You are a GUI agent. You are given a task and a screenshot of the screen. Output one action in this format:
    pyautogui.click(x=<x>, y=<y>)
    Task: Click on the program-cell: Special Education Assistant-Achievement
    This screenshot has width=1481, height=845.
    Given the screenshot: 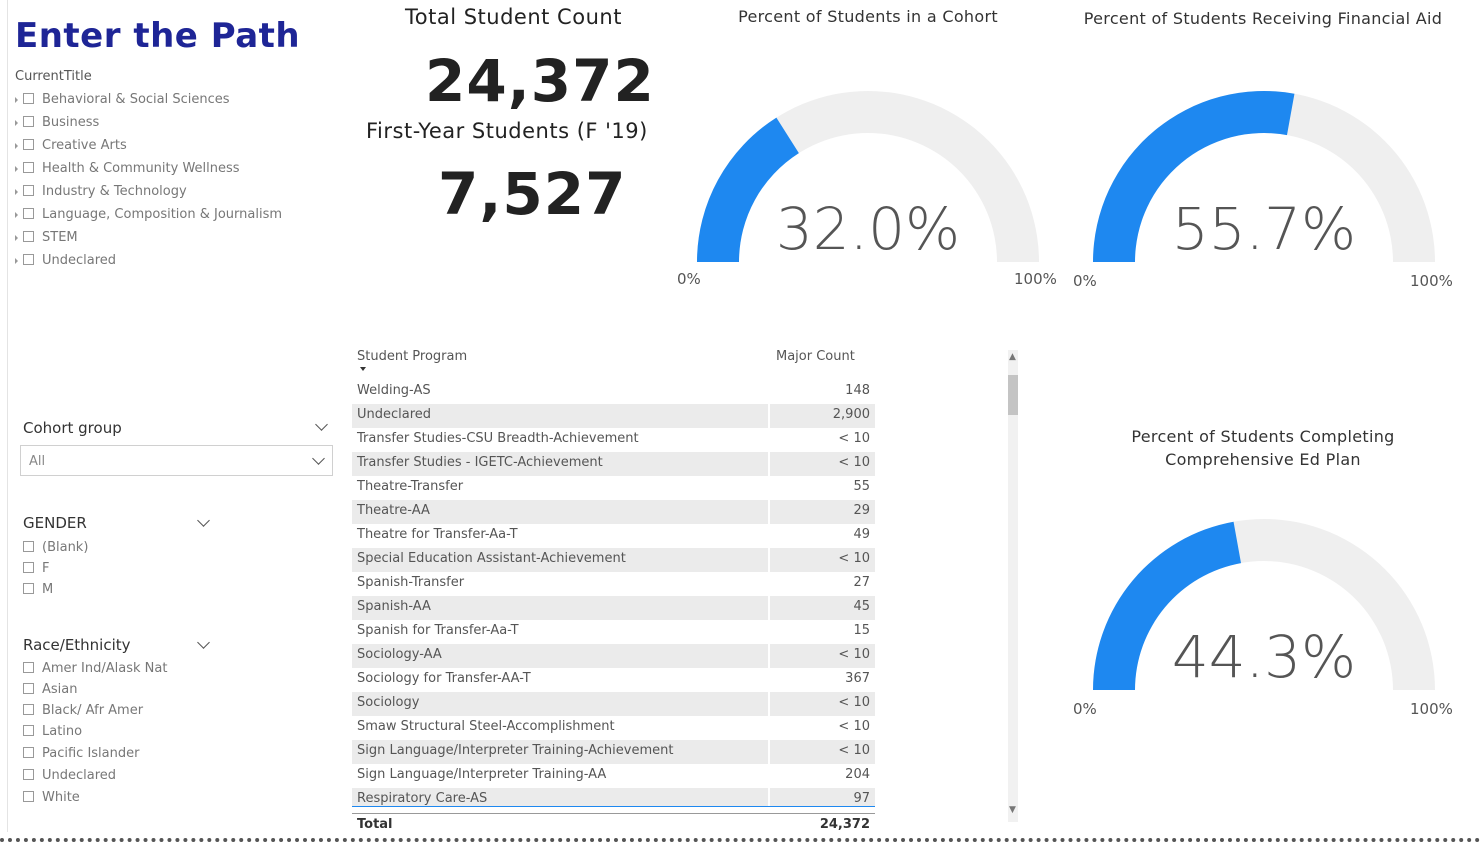 What is the action you would take?
    pyautogui.click(x=491, y=558)
    